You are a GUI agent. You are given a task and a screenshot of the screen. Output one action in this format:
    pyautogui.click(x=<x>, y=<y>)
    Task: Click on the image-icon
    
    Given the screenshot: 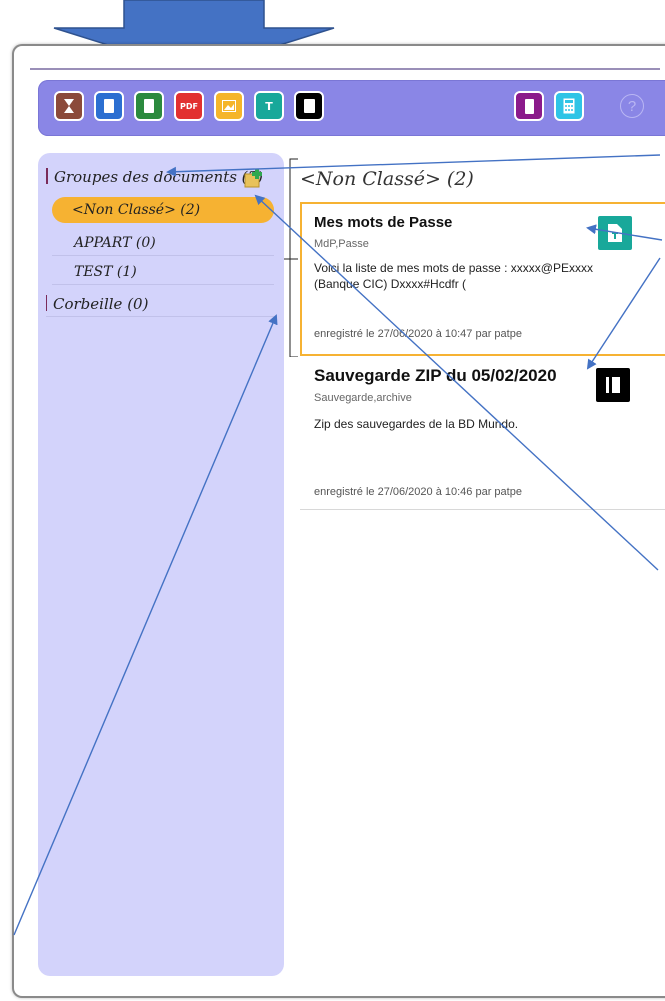 What is the action you would take?
    pyautogui.click(x=229, y=106)
    